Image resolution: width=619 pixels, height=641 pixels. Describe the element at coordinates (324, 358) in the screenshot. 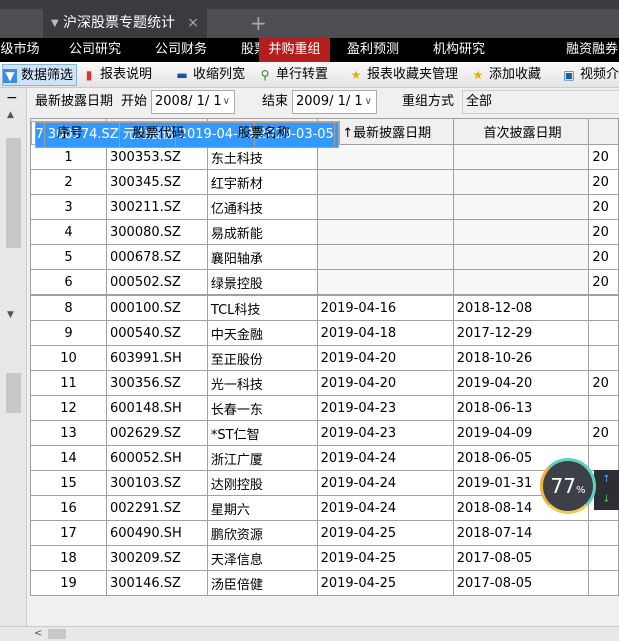

I see `table-row: 10 603991.SH 至正股份 2019-04-20 2018-10-26` at that location.